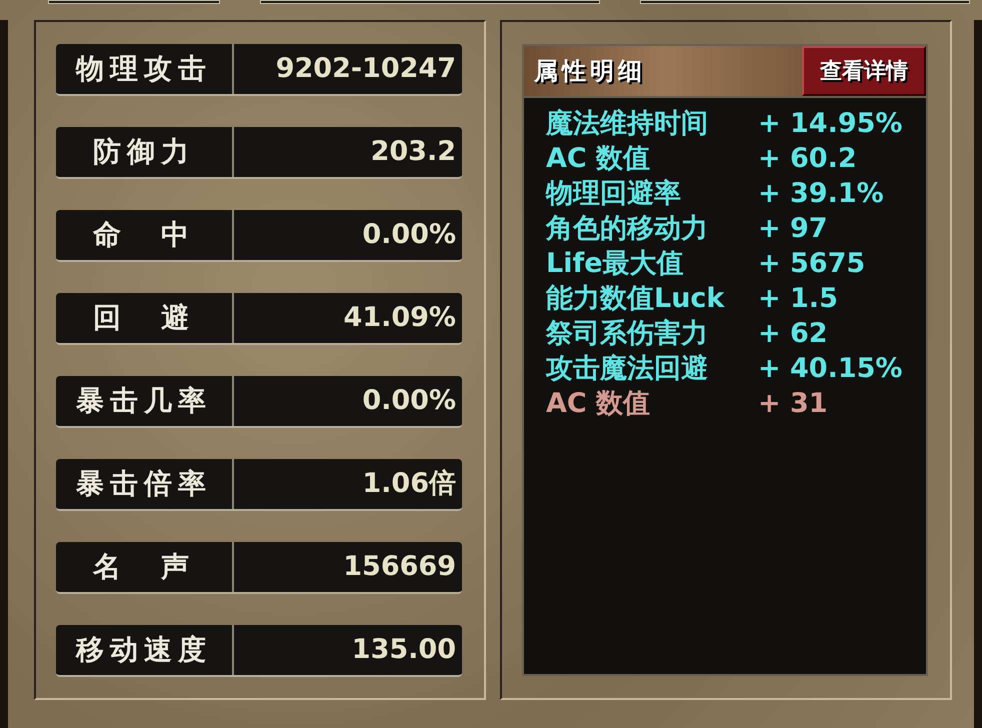 Image resolution: width=982 pixels, height=728 pixels. What do you see at coordinates (615, 263) in the screenshot?
I see `attribute-name: Life最大值` at bounding box center [615, 263].